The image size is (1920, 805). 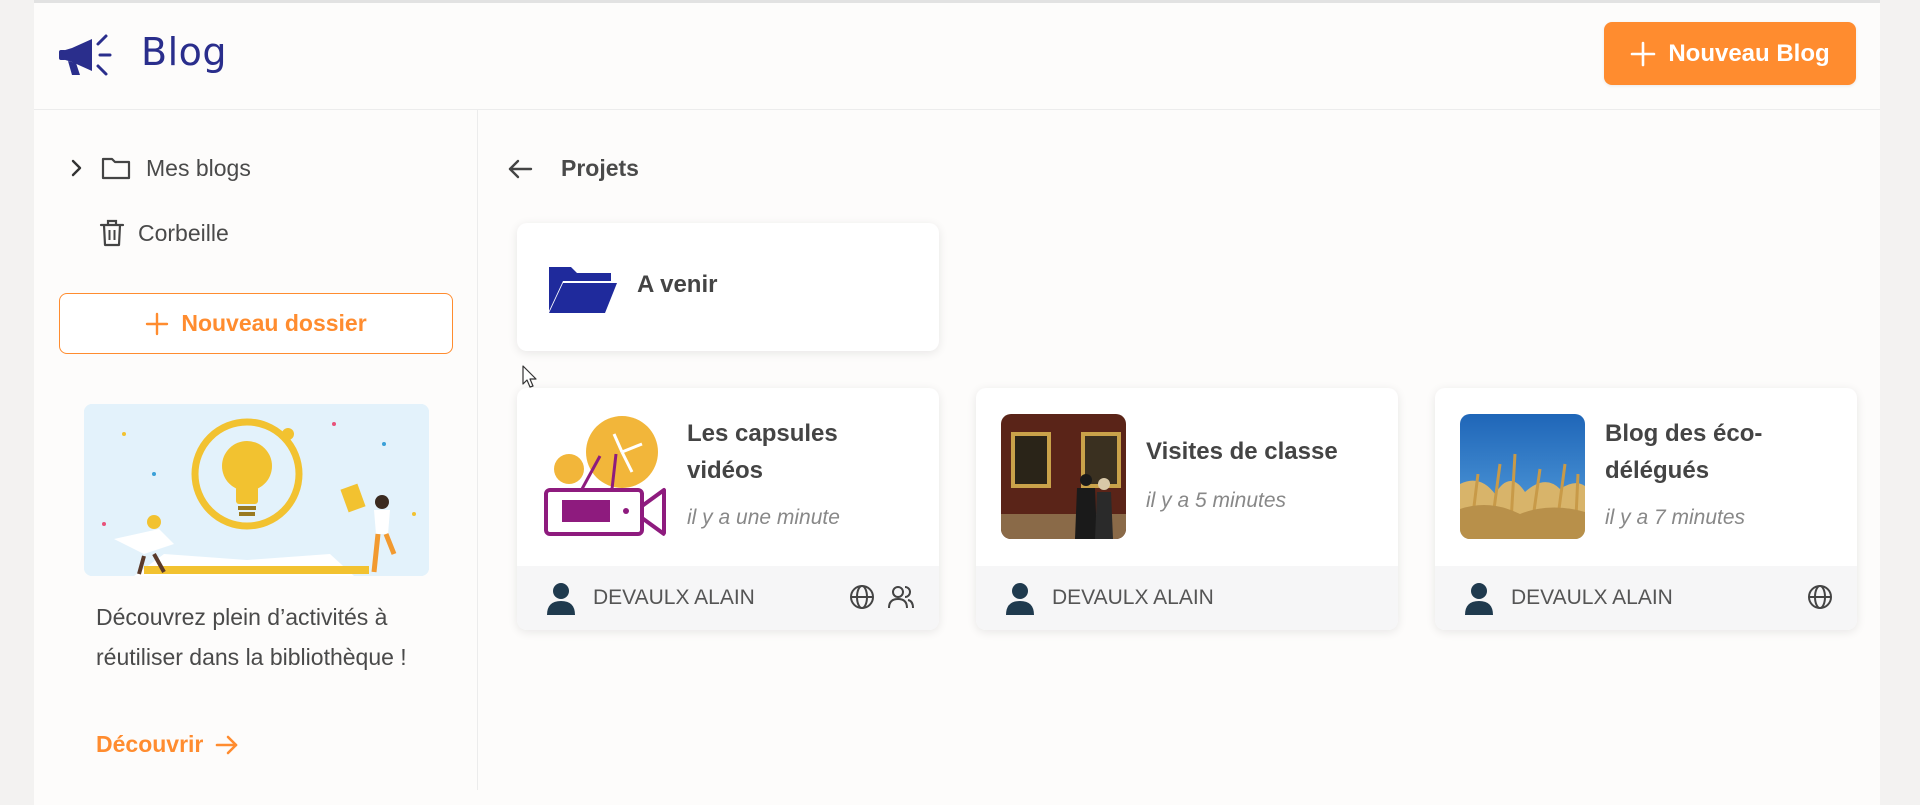 What do you see at coordinates (600, 168) in the screenshot?
I see `breadcrumb-current: Projets` at bounding box center [600, 168].